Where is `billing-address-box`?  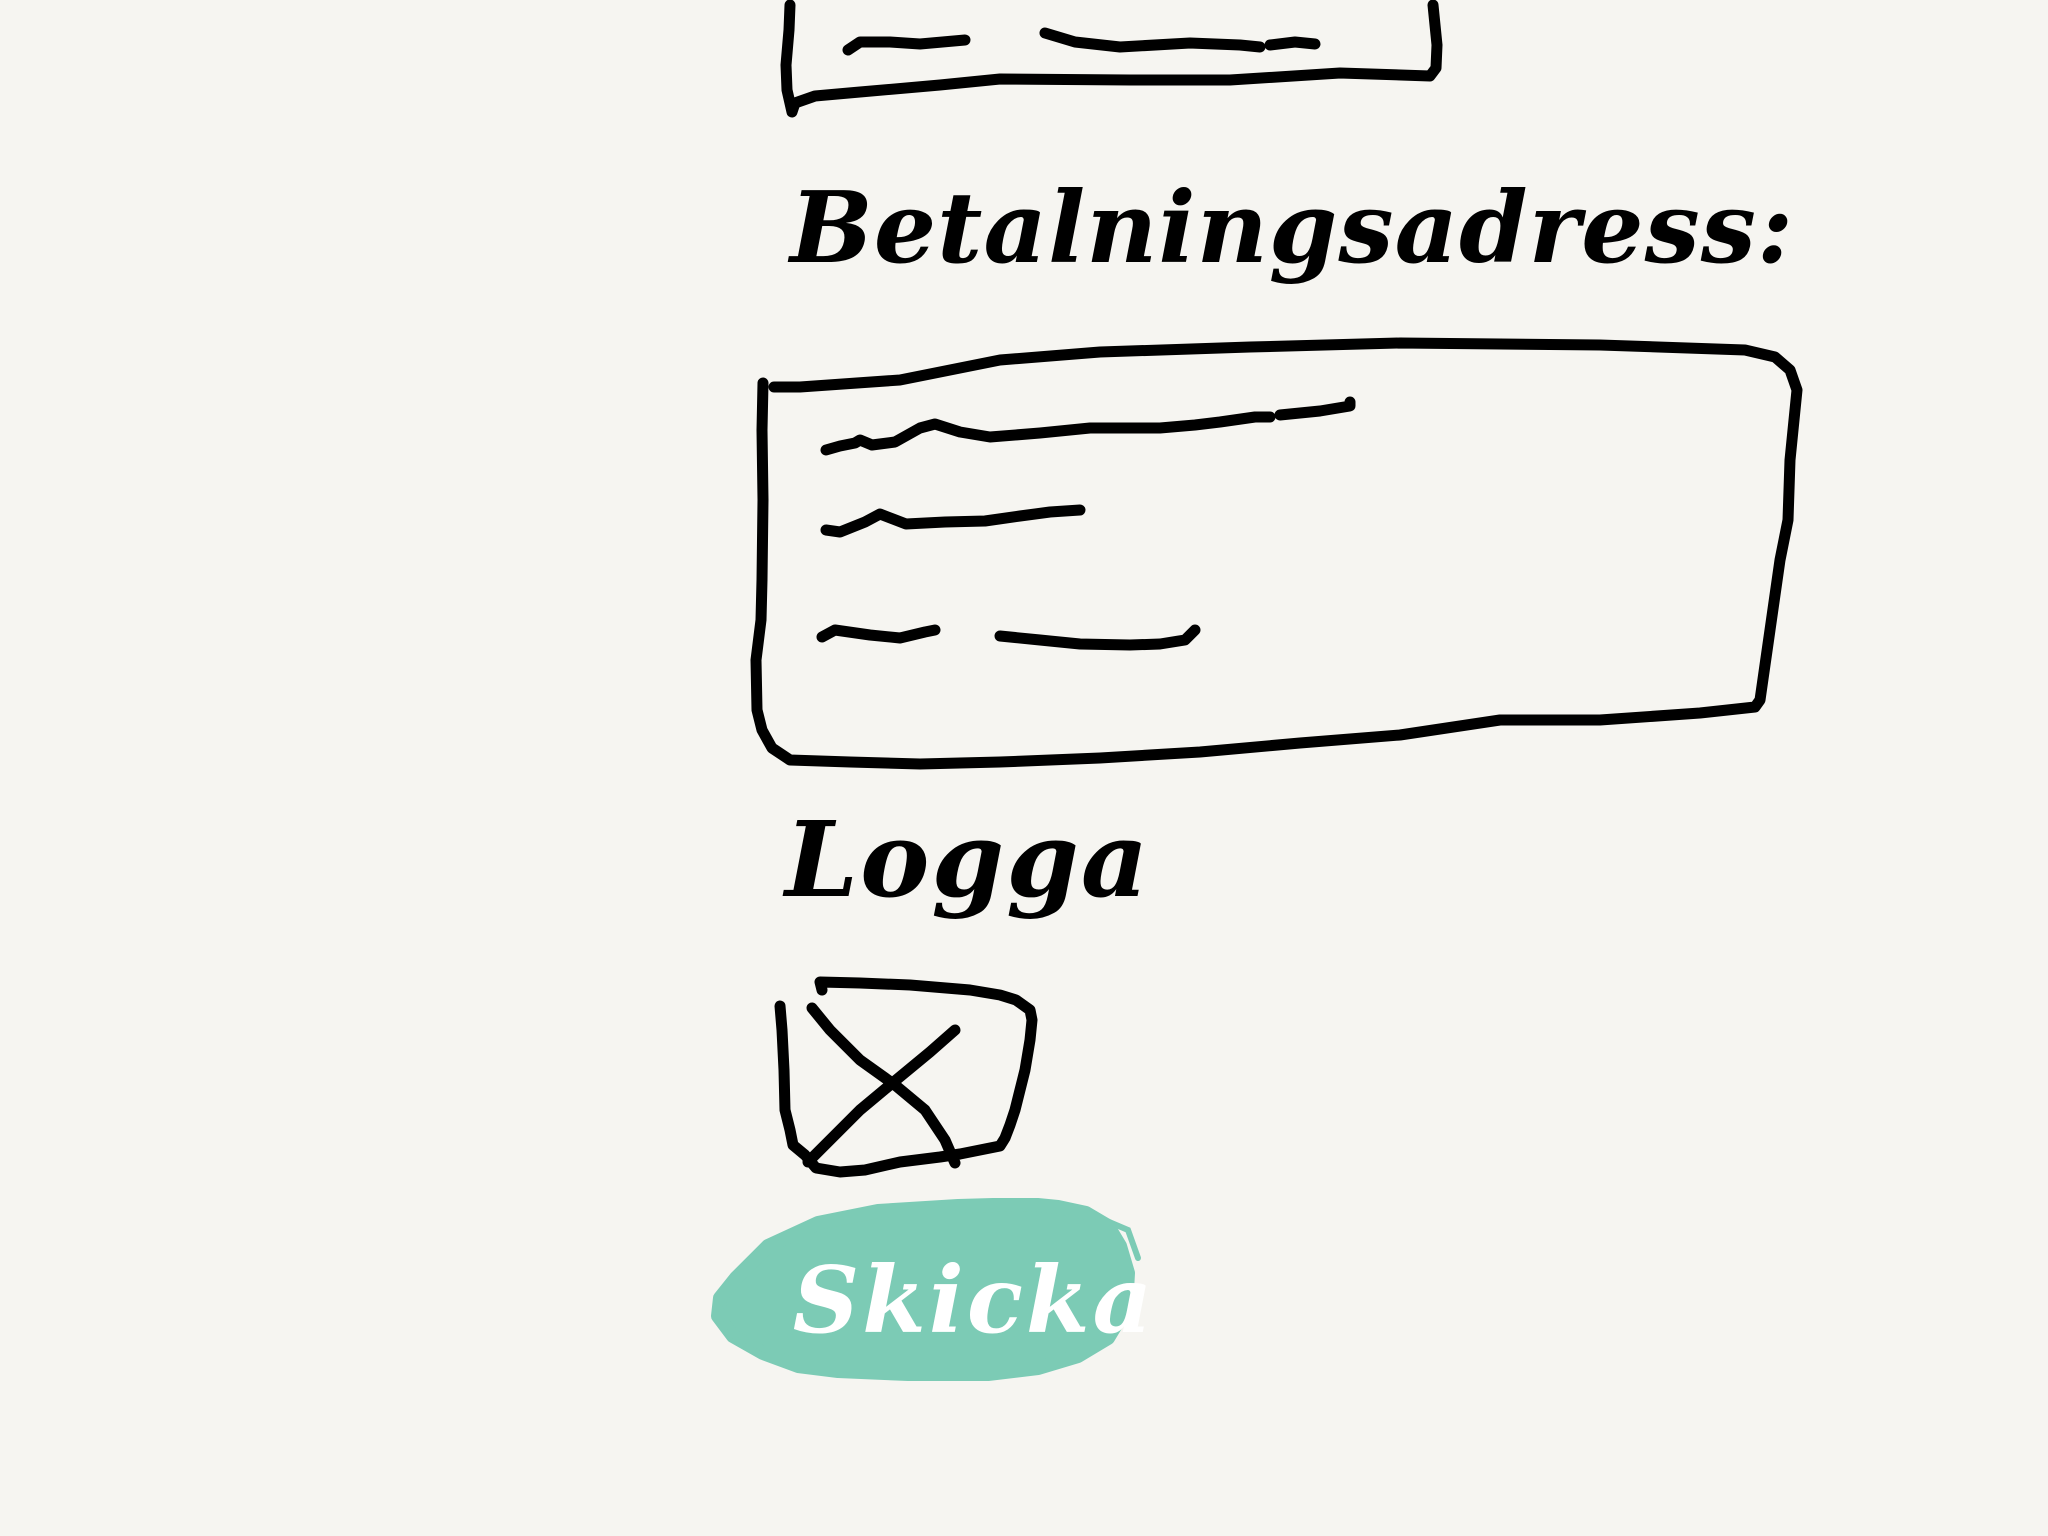 billing-address-box is located at coordinates (1276, 553).